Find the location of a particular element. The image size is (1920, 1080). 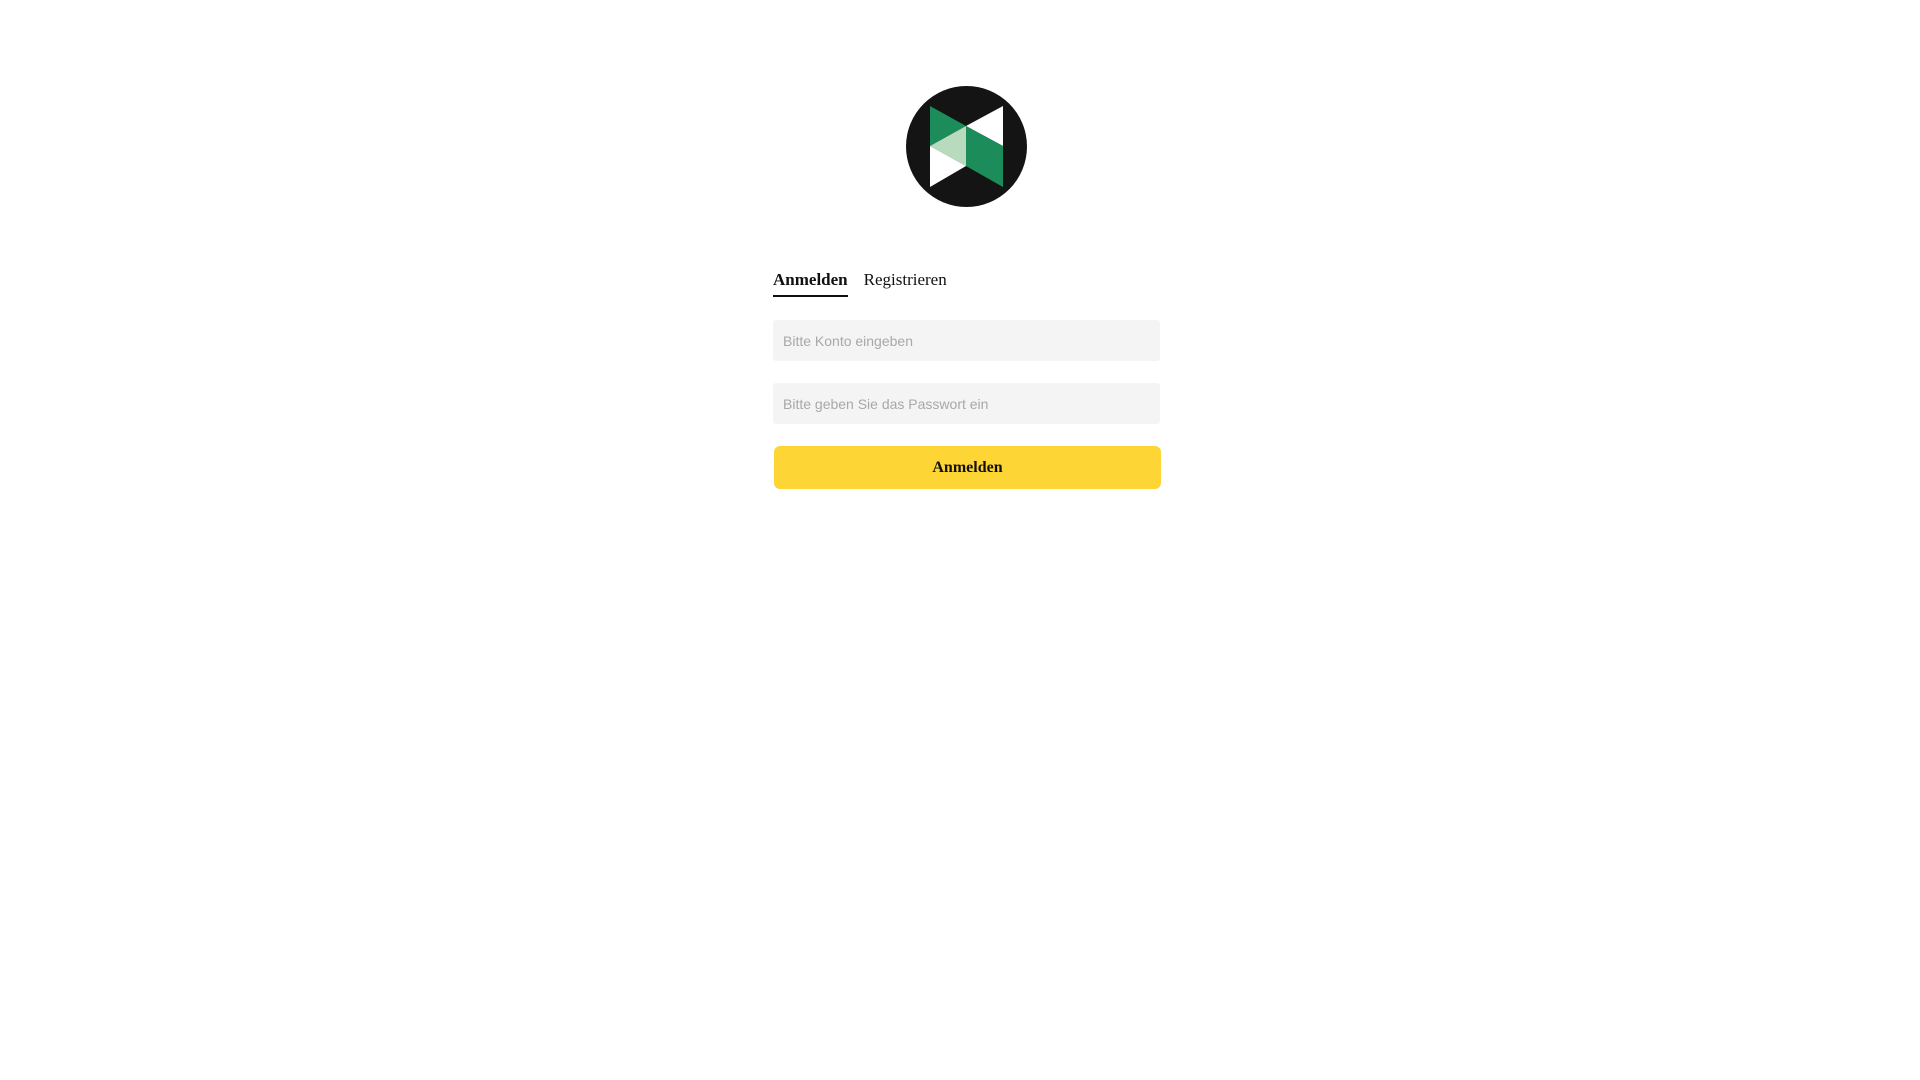

account-field is located at coordinates (966, 340).